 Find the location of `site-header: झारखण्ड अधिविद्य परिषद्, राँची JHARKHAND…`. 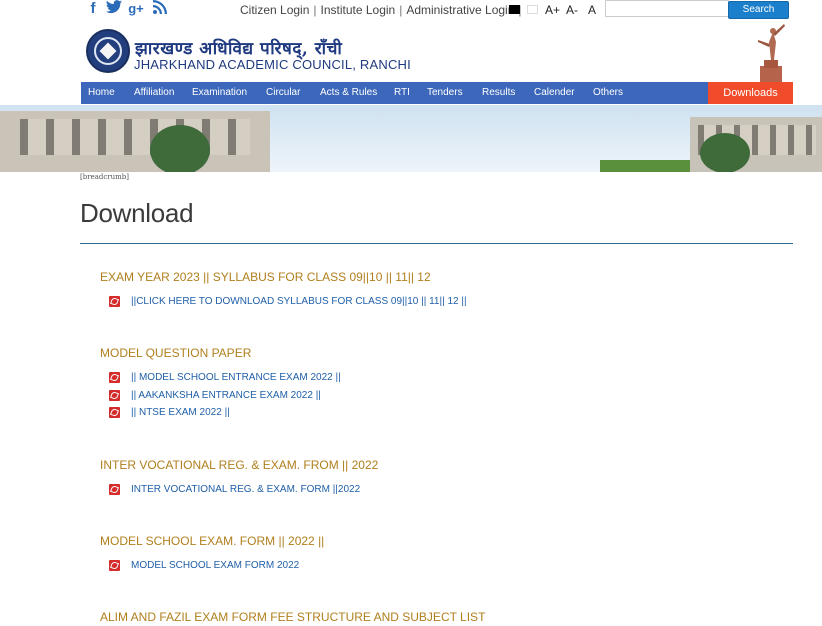

site-header: झारखण्ड अधिविद्य परिषद्, राँची JHARKHAND… is located at coordinates (411, 52).